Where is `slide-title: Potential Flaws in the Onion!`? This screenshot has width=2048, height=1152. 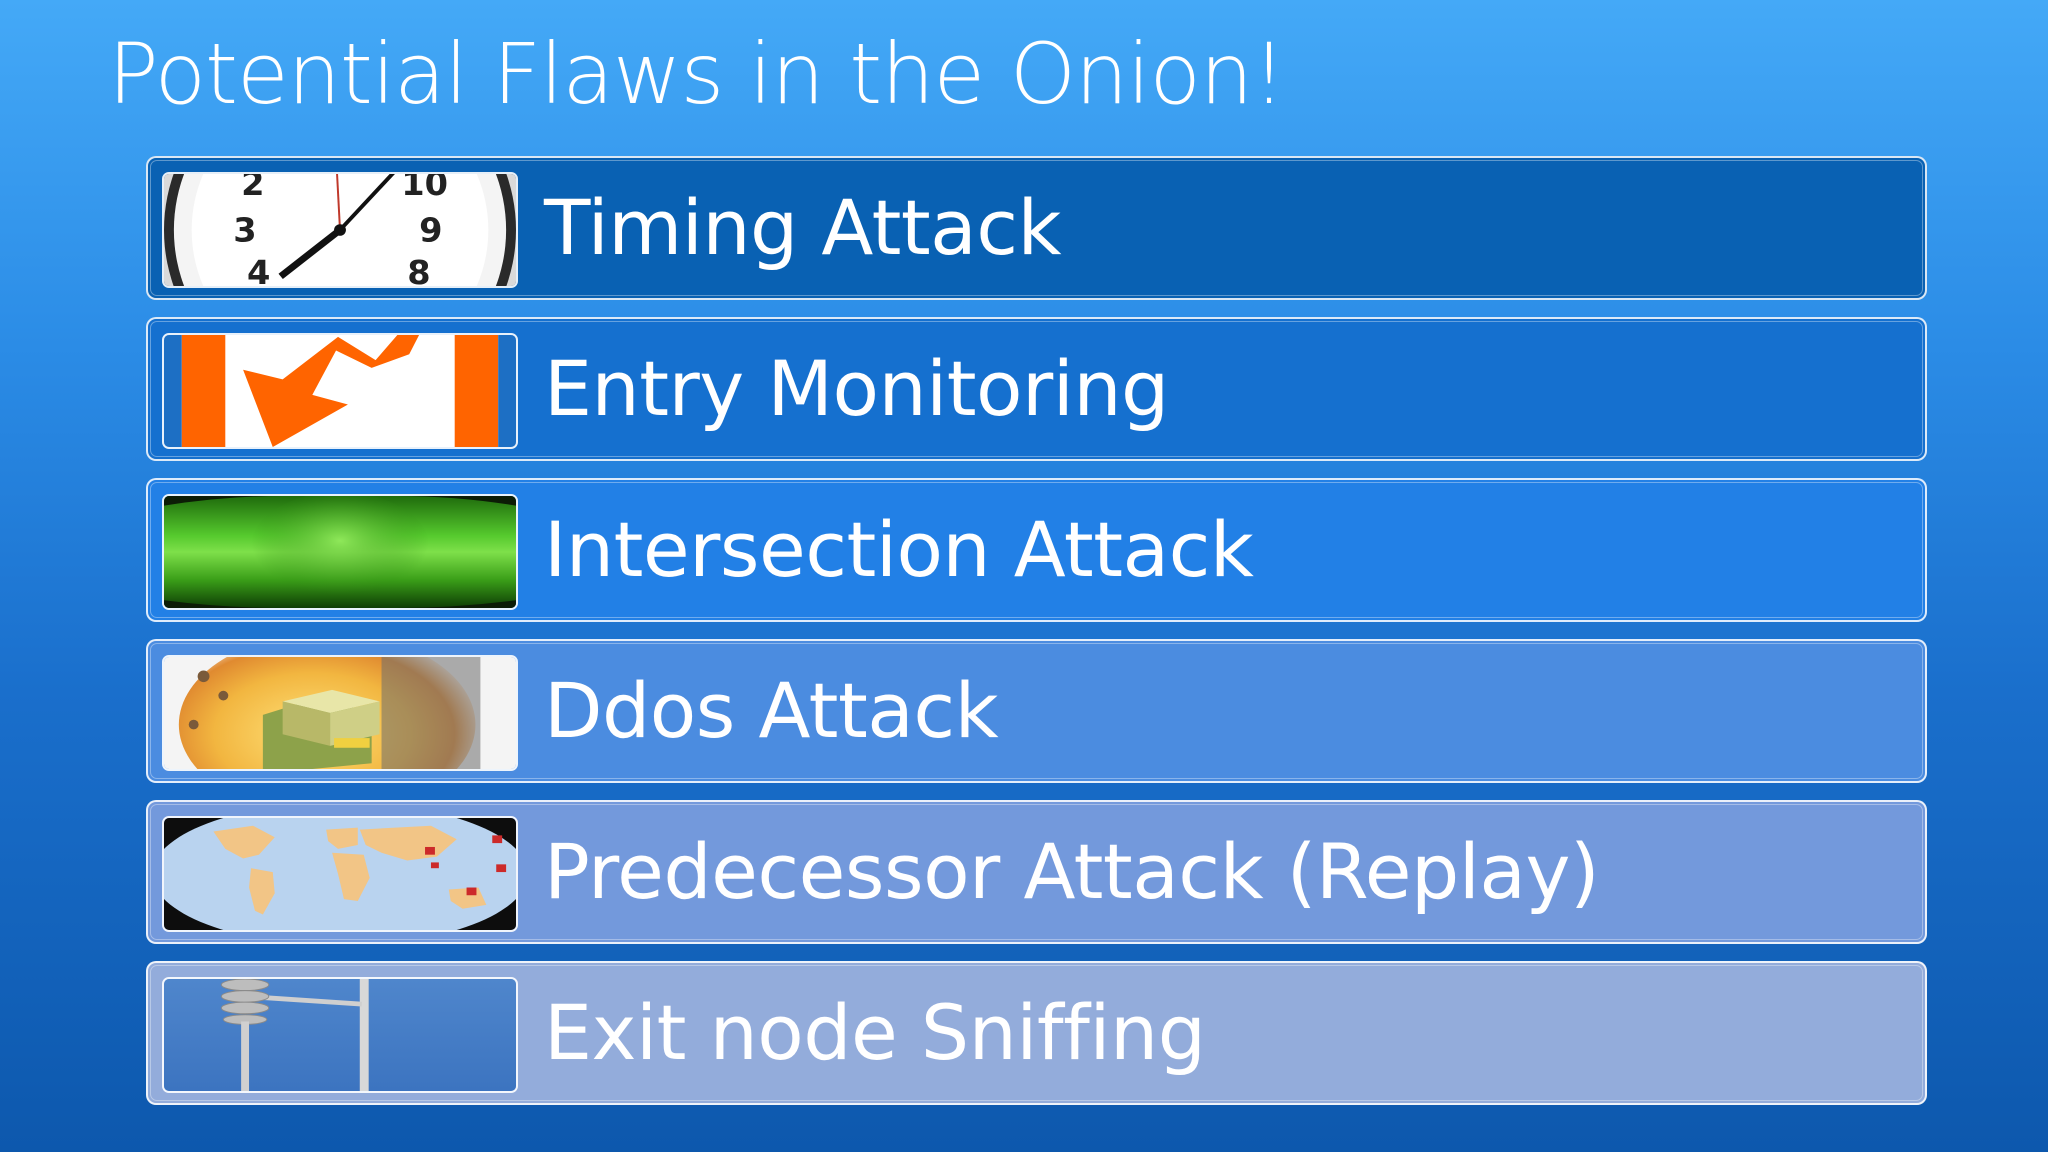 slide-title: Potential Flaws in the Onion! is located at coordinates (697, 74).